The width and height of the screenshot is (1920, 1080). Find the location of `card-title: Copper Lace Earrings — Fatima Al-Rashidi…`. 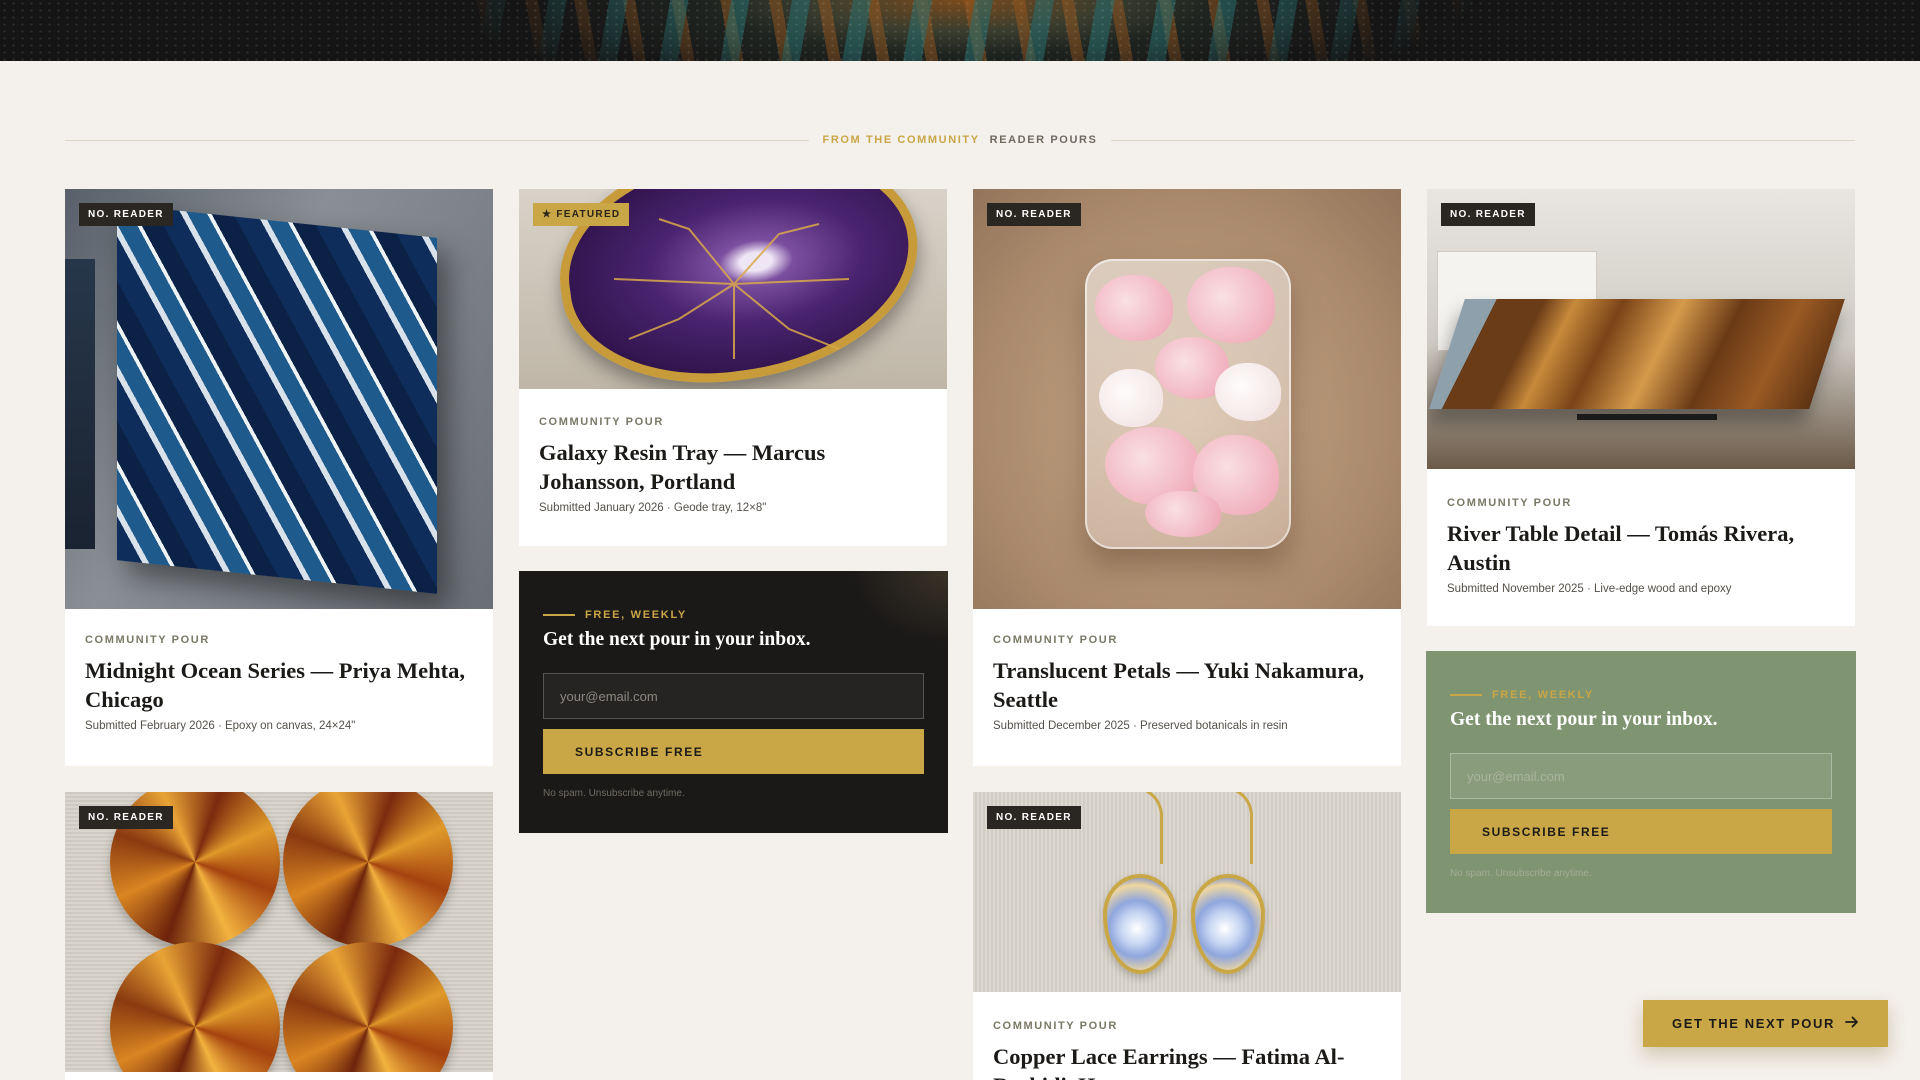

card-title: Copper Lace Earrings — Fatima Al-Rashidi… is located at coordinates (1187, 1061).